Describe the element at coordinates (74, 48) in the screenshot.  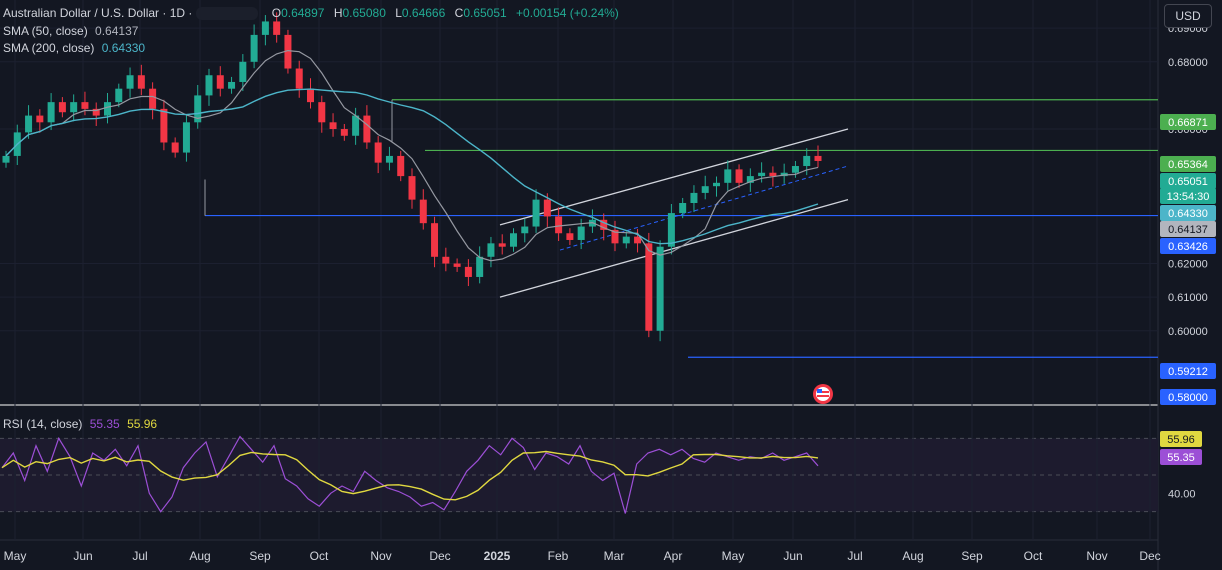
I see `sma200-legend: SMA (200, close) 0.64330` at that location.